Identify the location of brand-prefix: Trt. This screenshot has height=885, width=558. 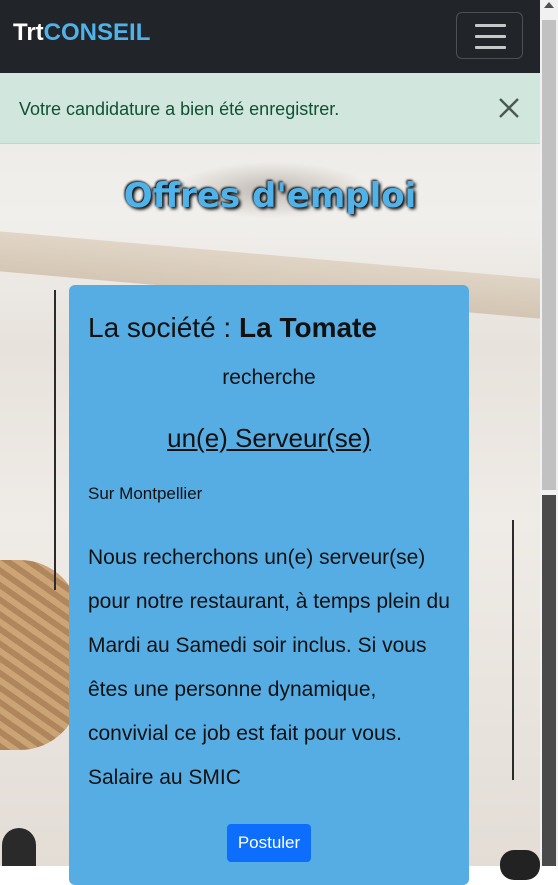
(28, 32).